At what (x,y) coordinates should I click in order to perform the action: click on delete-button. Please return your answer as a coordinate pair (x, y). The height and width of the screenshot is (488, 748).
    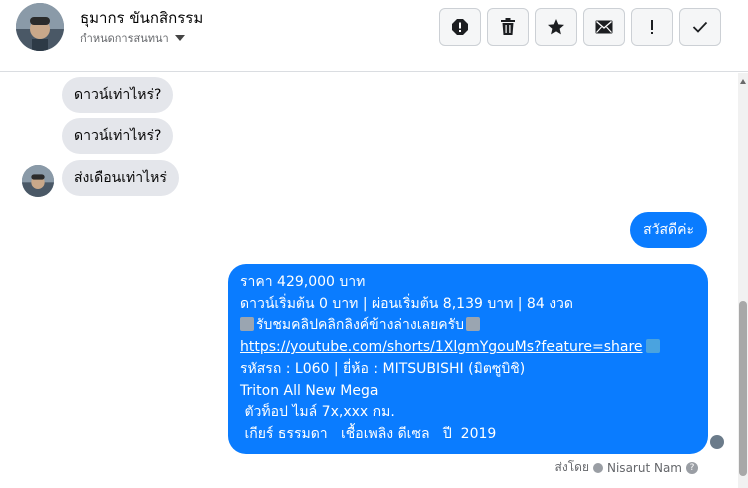
    Looking at the image, I should click on (508, 27).